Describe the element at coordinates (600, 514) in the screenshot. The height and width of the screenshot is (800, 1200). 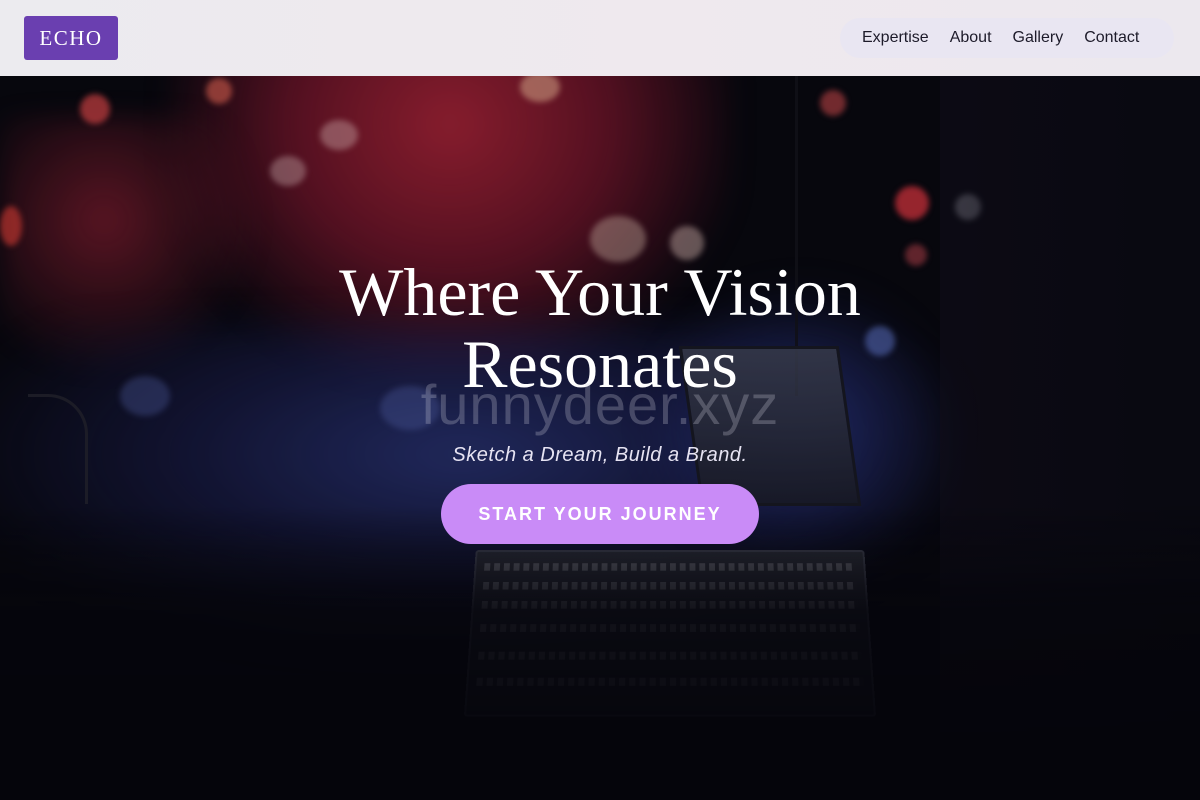
I see `start-journey-button: START YOUR JOURNEY` at that location.